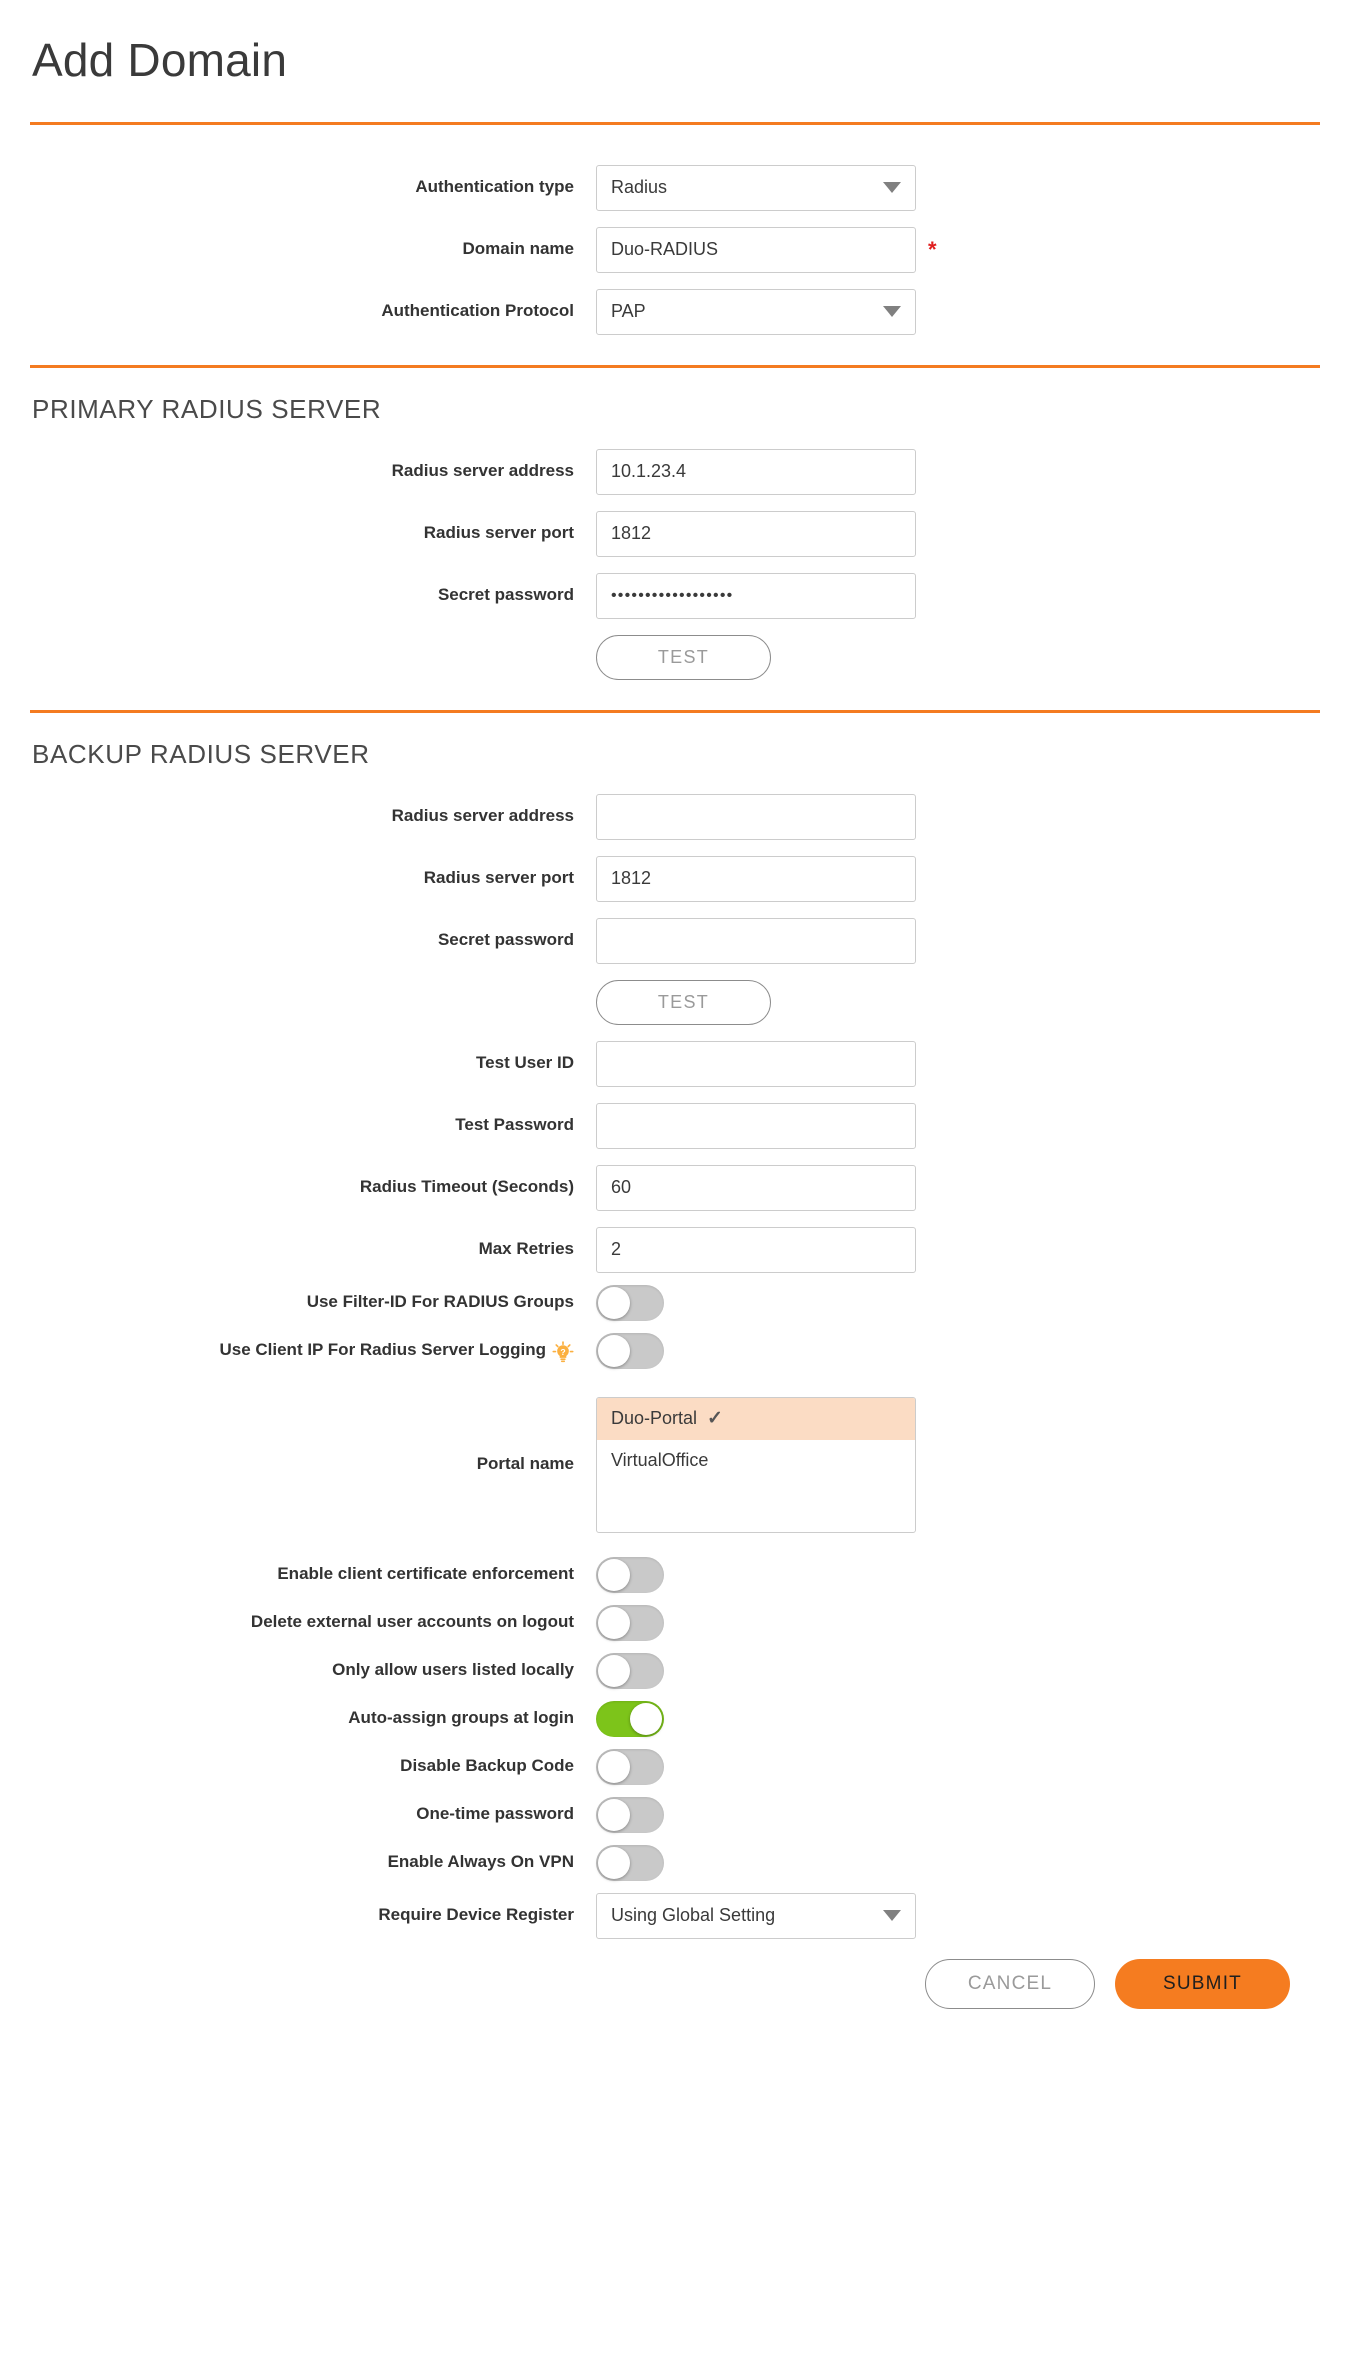 This screenshot has height=2356, width=1350. What do you see at coordinates (756, 1063) in the screenshot?
I see `test-user-id-input` at bounding box center [756, 1063].